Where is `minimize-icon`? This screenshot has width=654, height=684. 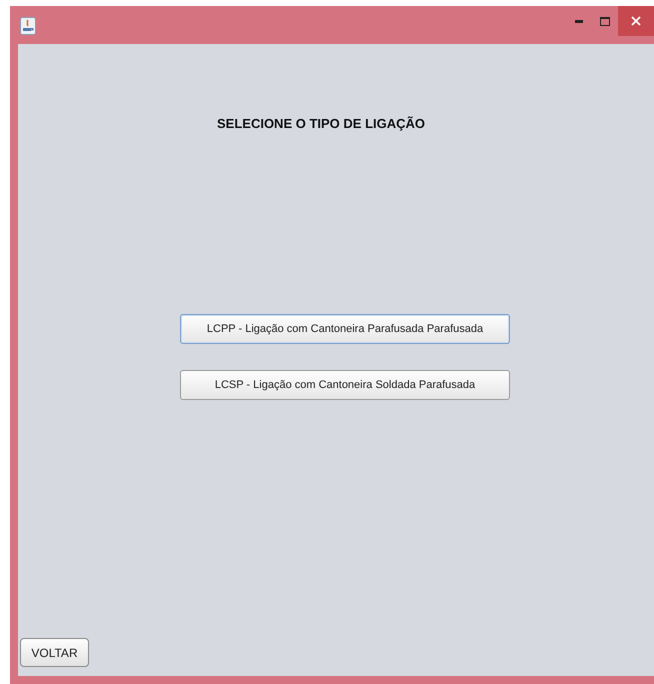 minimize-icon is located at coordinates (579, 21).